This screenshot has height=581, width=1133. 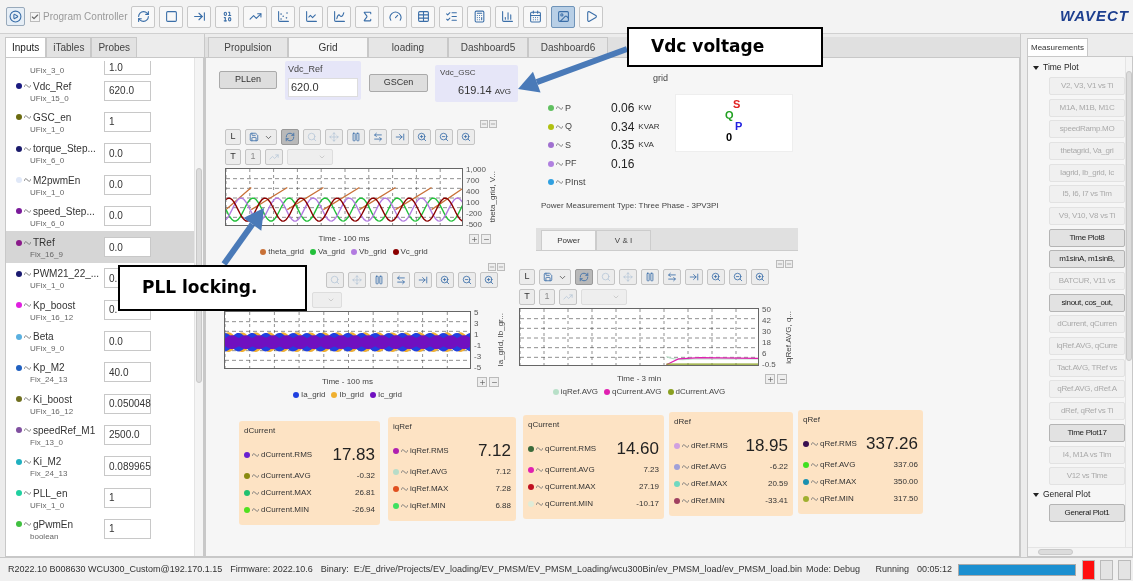 I want to click on connection-info: R2022.10 B008630 WCU300_Custom@192.170.1.15, so click(x=115, y=569).